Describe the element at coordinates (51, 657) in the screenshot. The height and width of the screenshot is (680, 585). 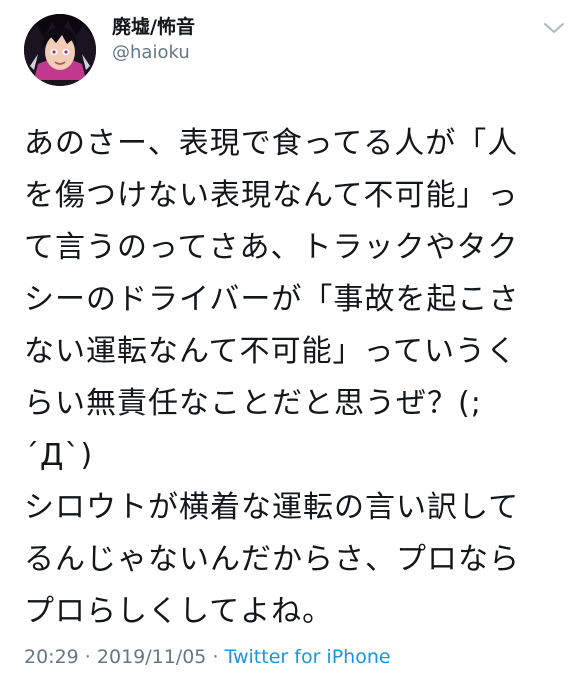
I see `tweet-time: 20:29` at that location.